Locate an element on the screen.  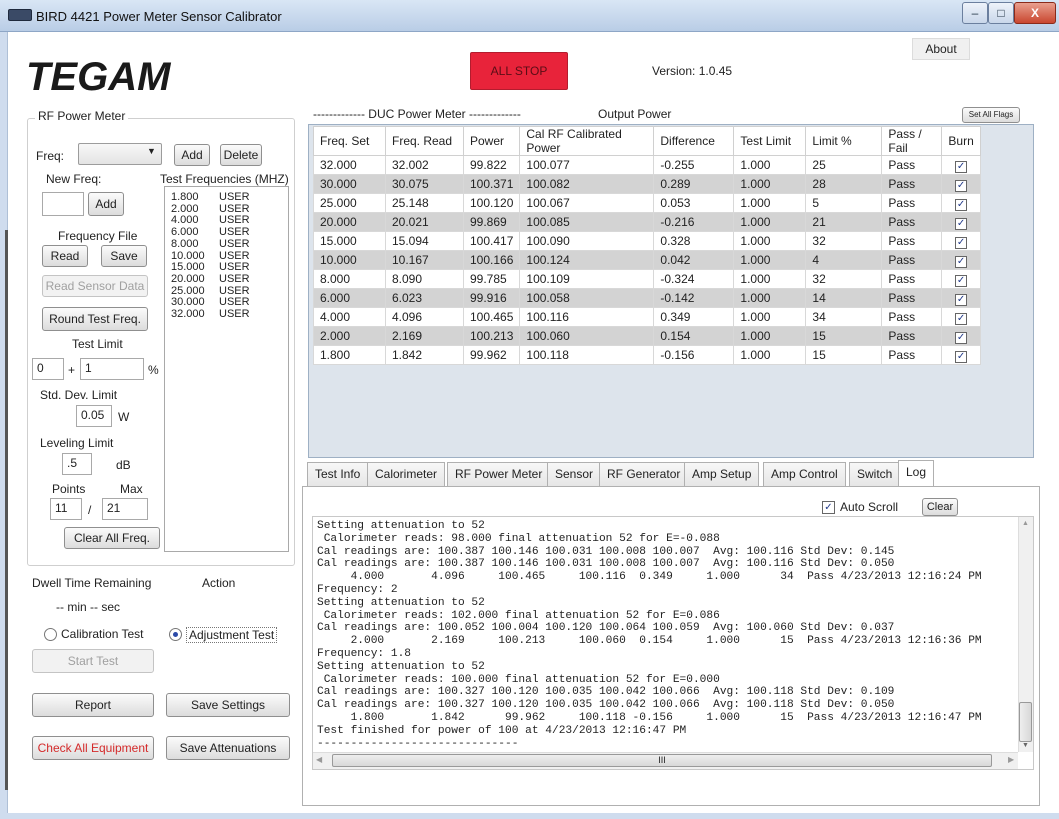
tab-sensor: Sensor is located at coordinates (574, 474).